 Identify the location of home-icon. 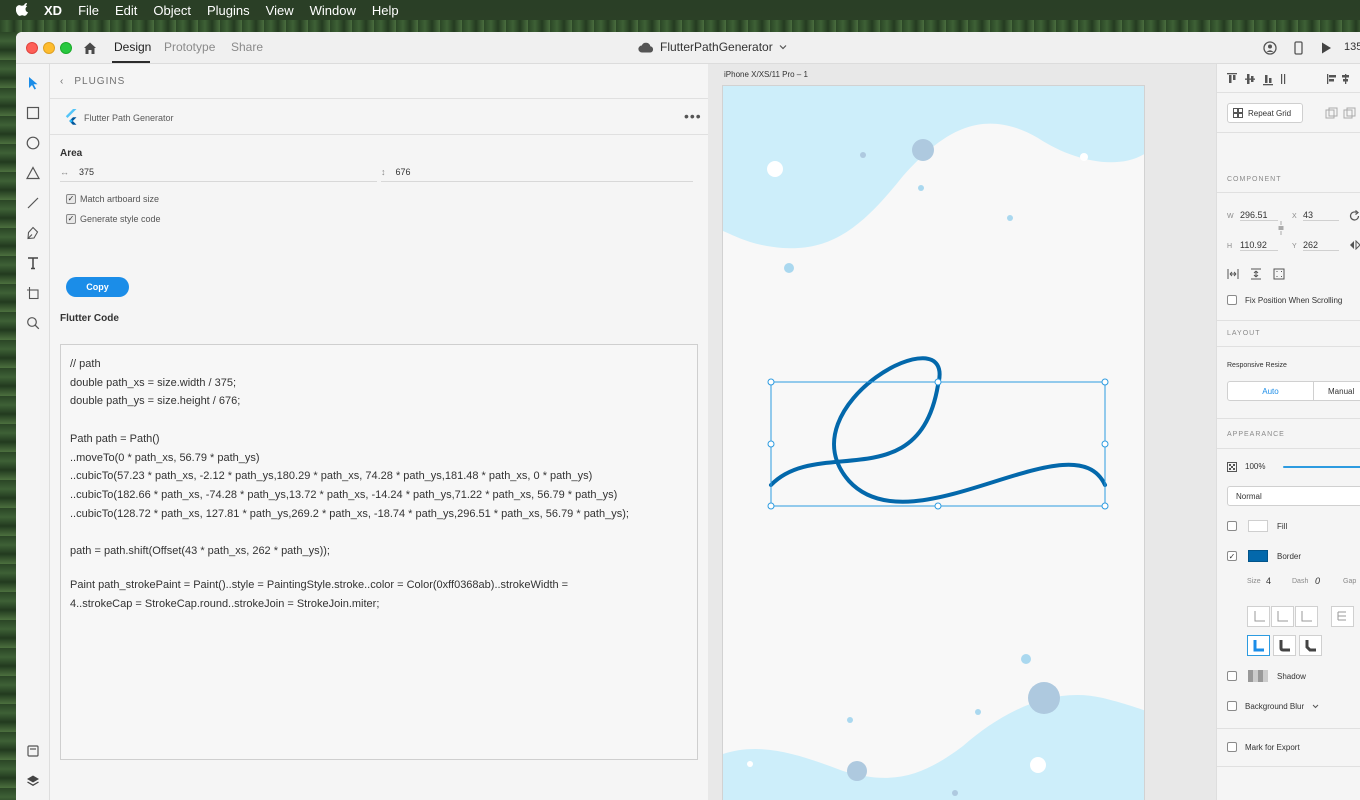
(90, 48).